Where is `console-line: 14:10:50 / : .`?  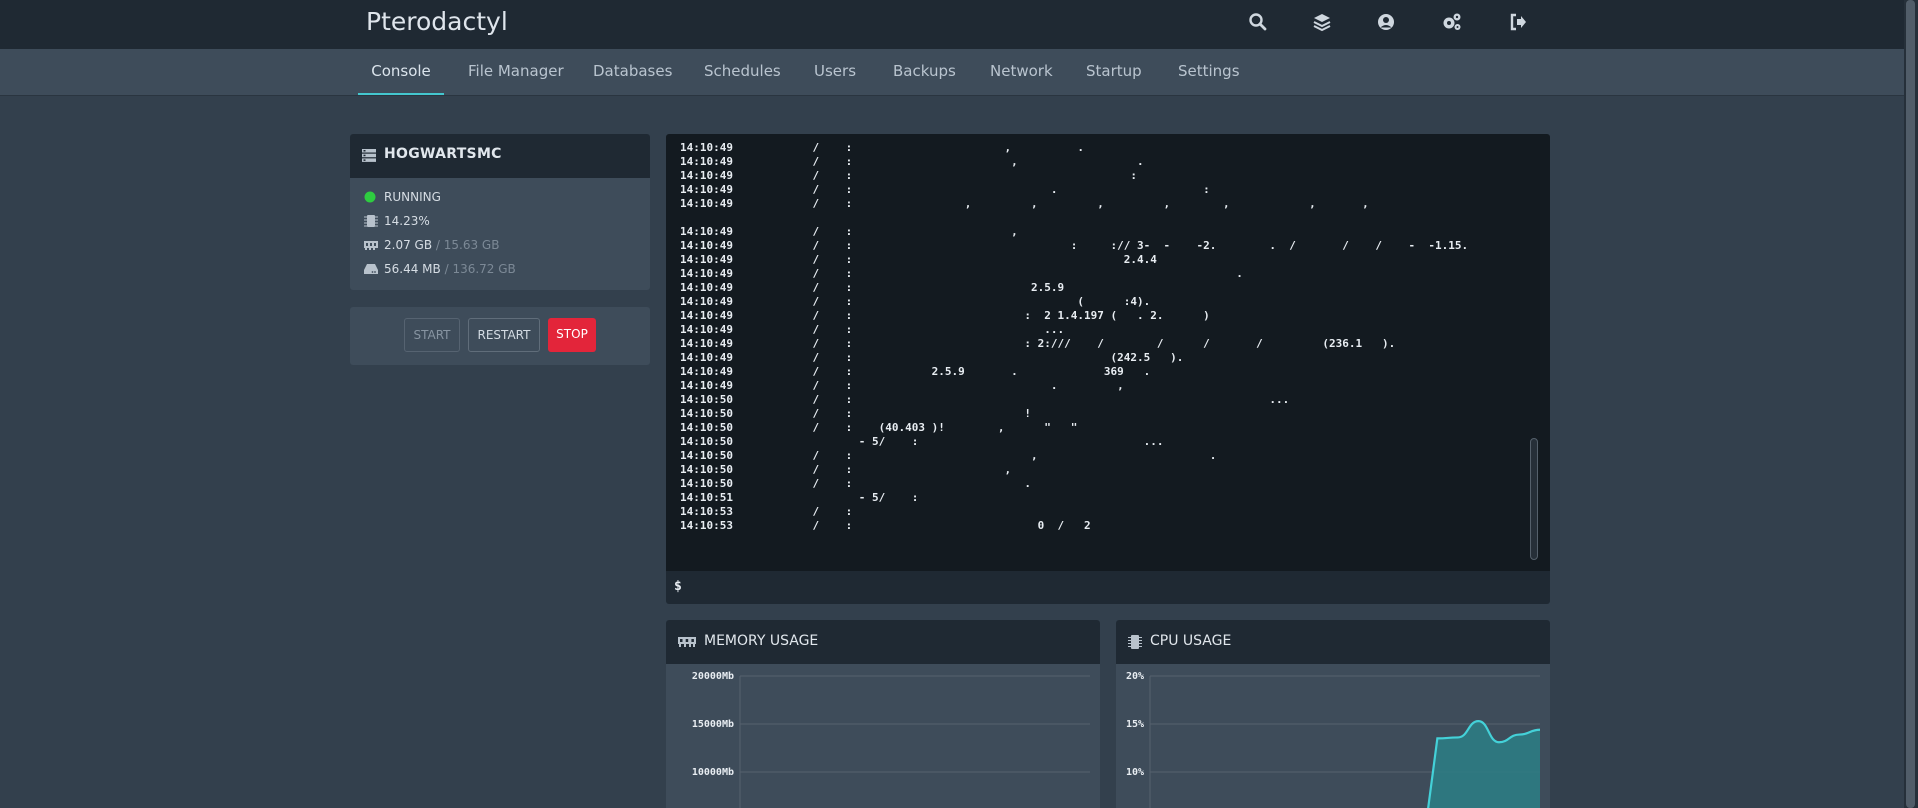 console-line: 14:10:50 / : . is located at coordinates (855, 483).